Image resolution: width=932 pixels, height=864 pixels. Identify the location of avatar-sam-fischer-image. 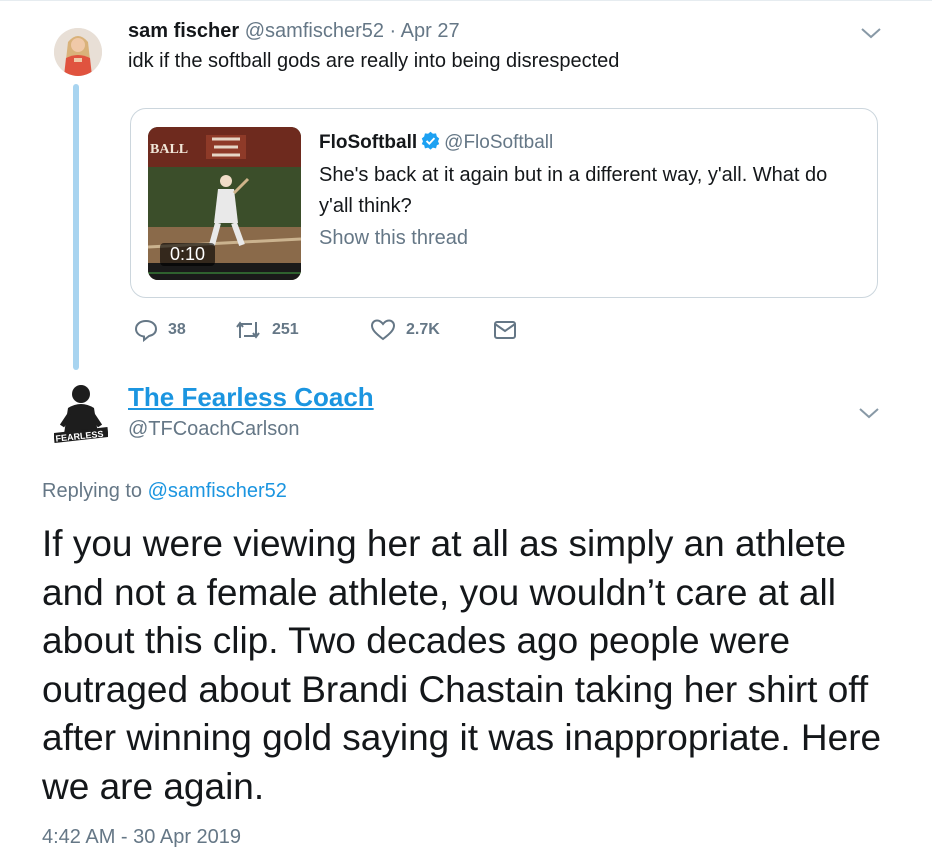
(78, 52).